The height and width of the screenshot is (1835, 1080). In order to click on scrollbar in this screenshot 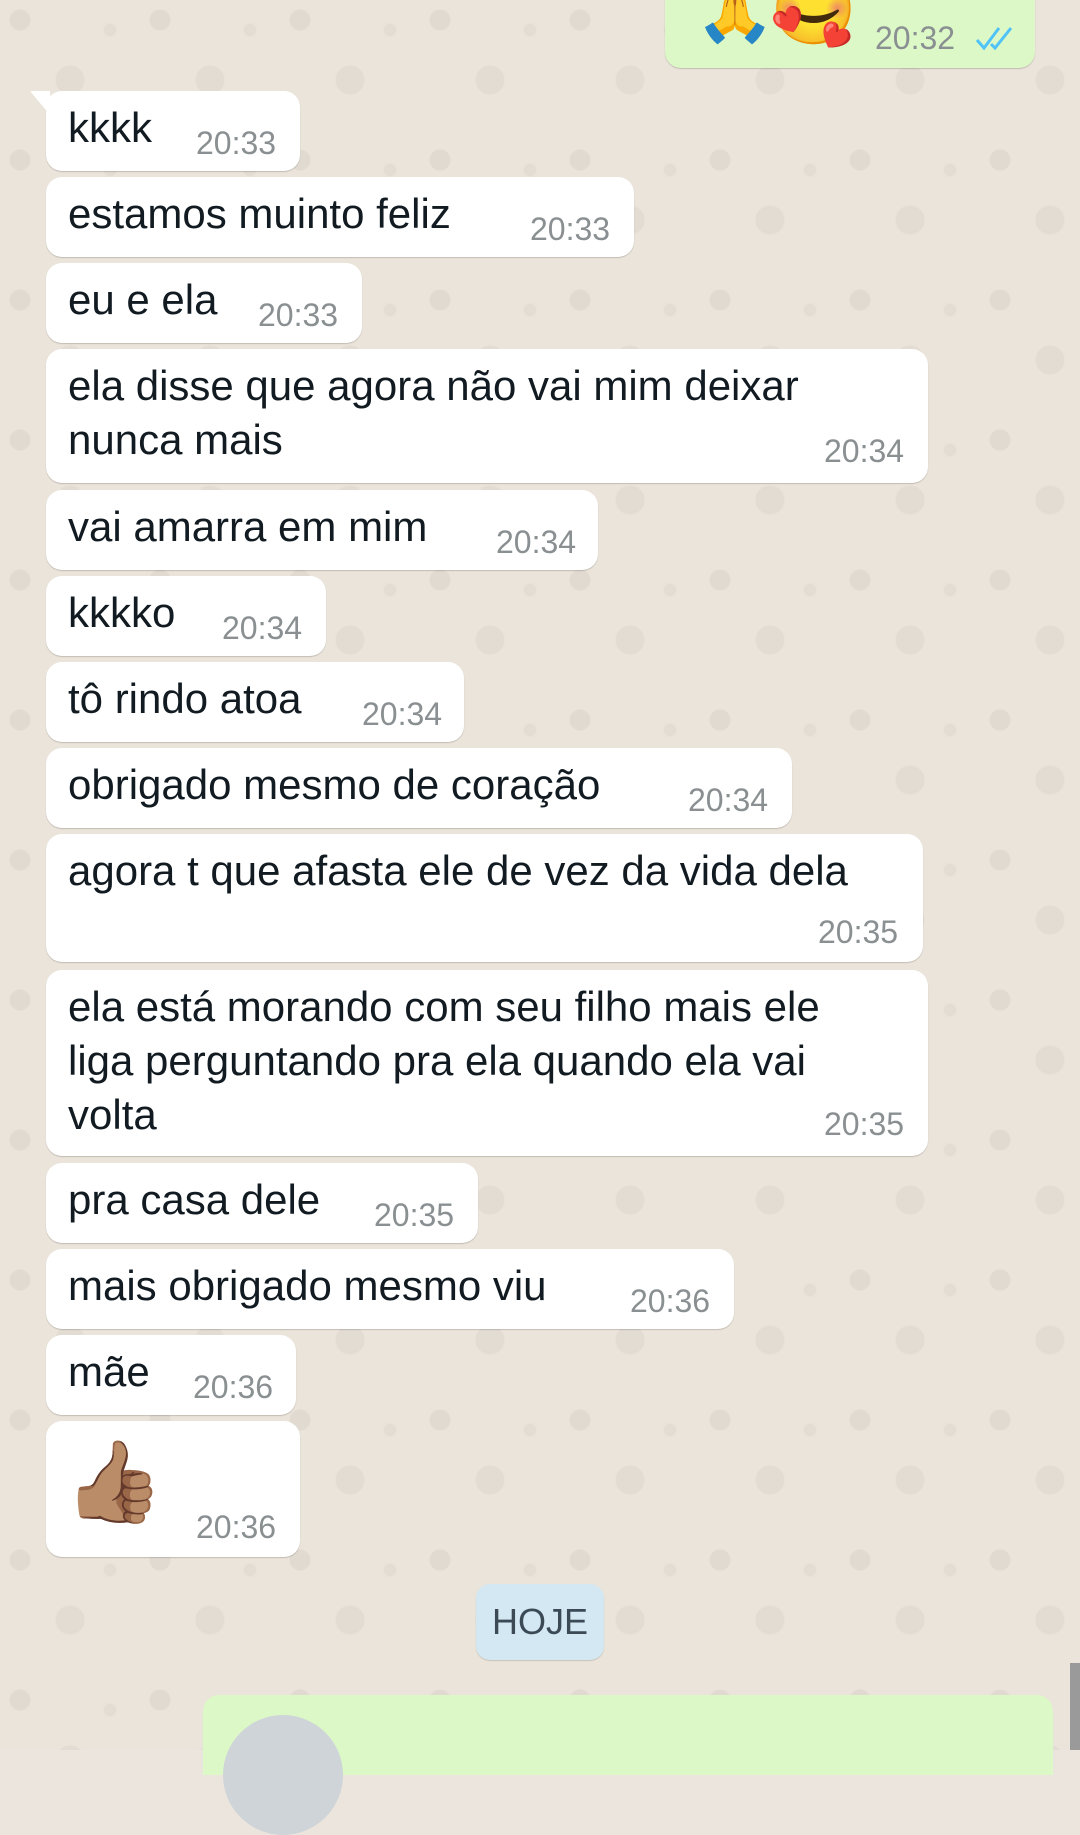, I will do `click(1075, 1706)`.